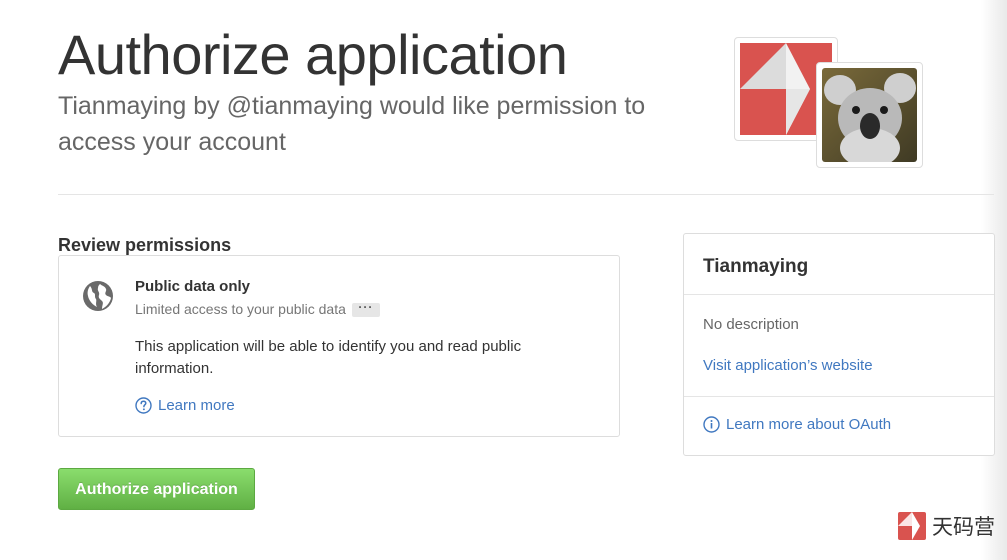  Describe the element at coordinates (788, 365) in the screenshot. I see `visit-website-link: Visit application’s website` at that location.